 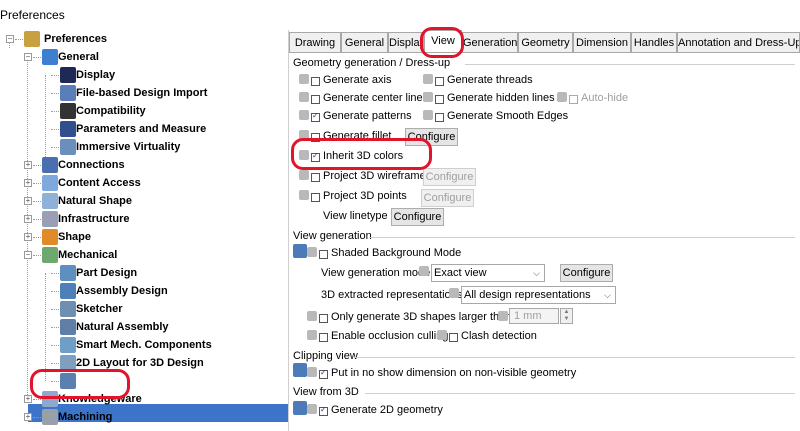 I want to click on shaded-background-checkbox, so click(x=323, y=254).